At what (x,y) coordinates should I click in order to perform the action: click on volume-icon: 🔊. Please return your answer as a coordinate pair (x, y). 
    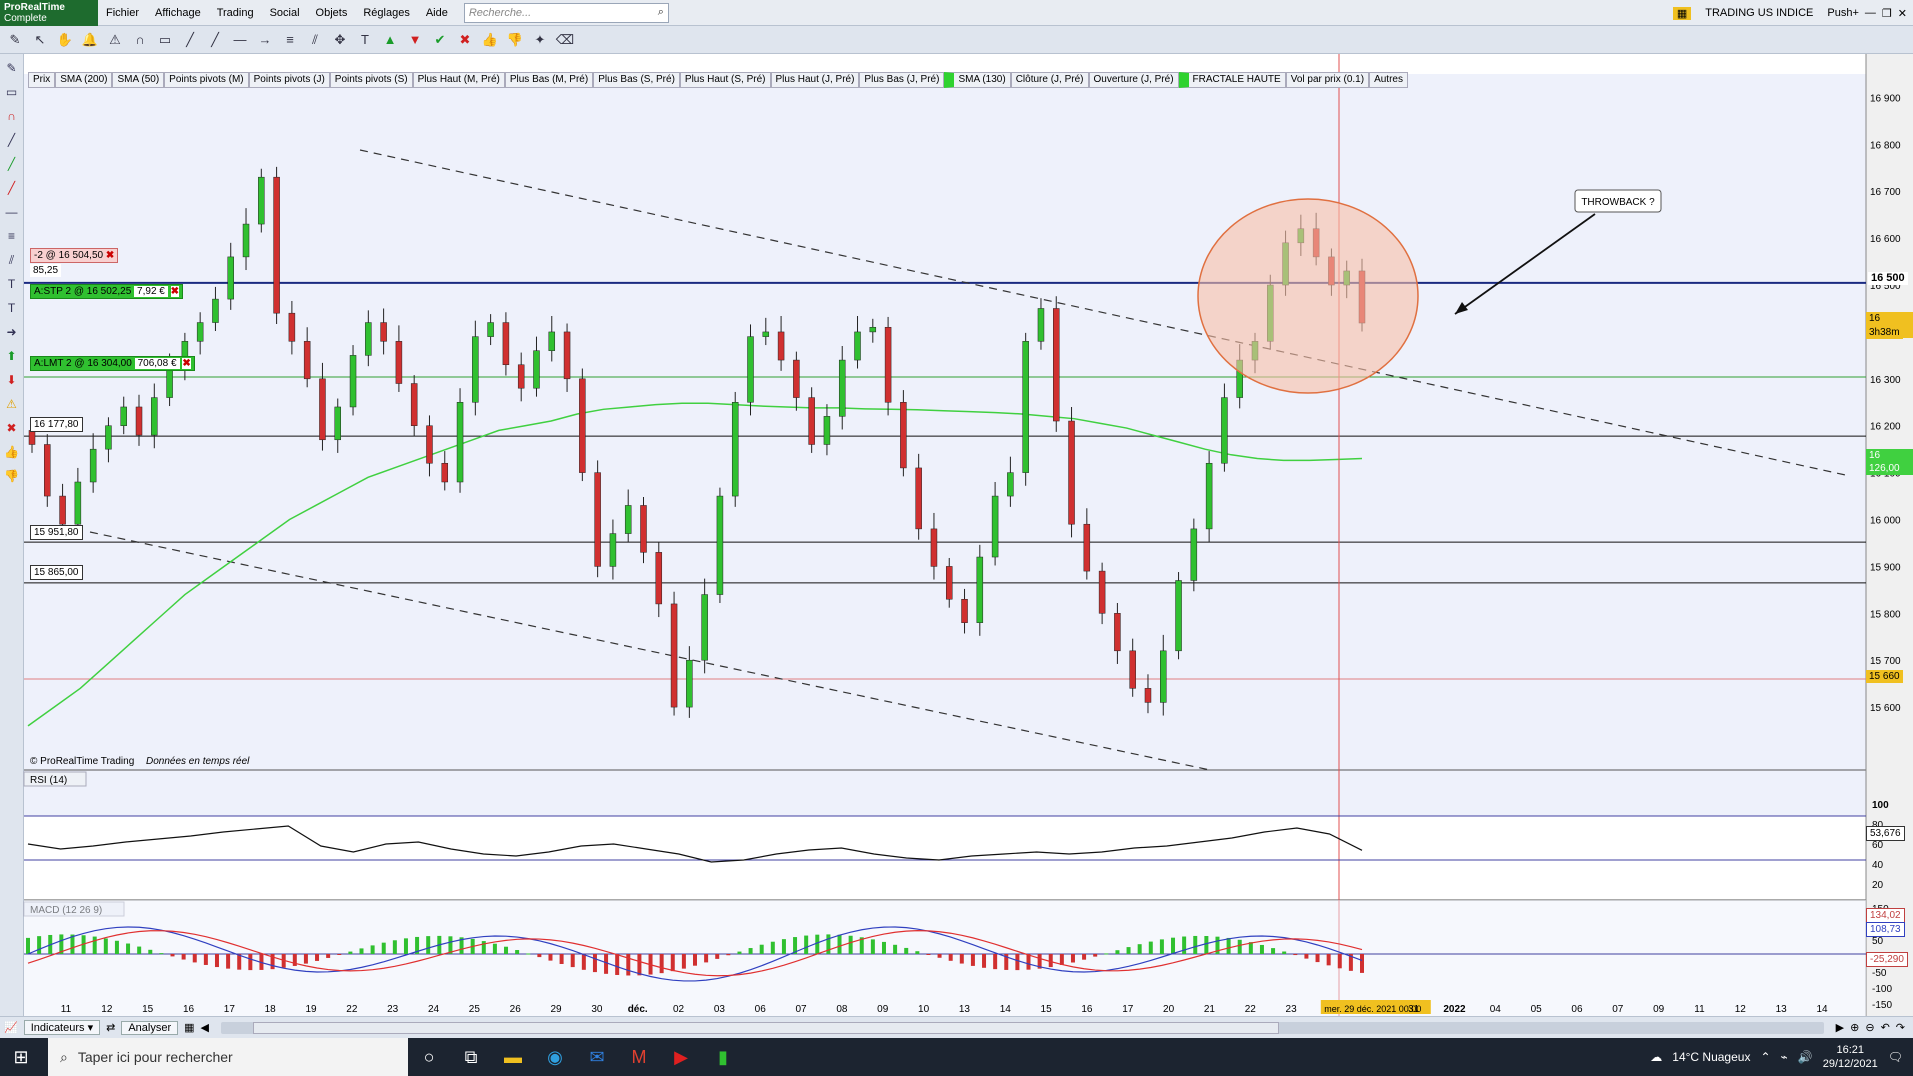
    Looking at the image, I should click on (1805, 1057).